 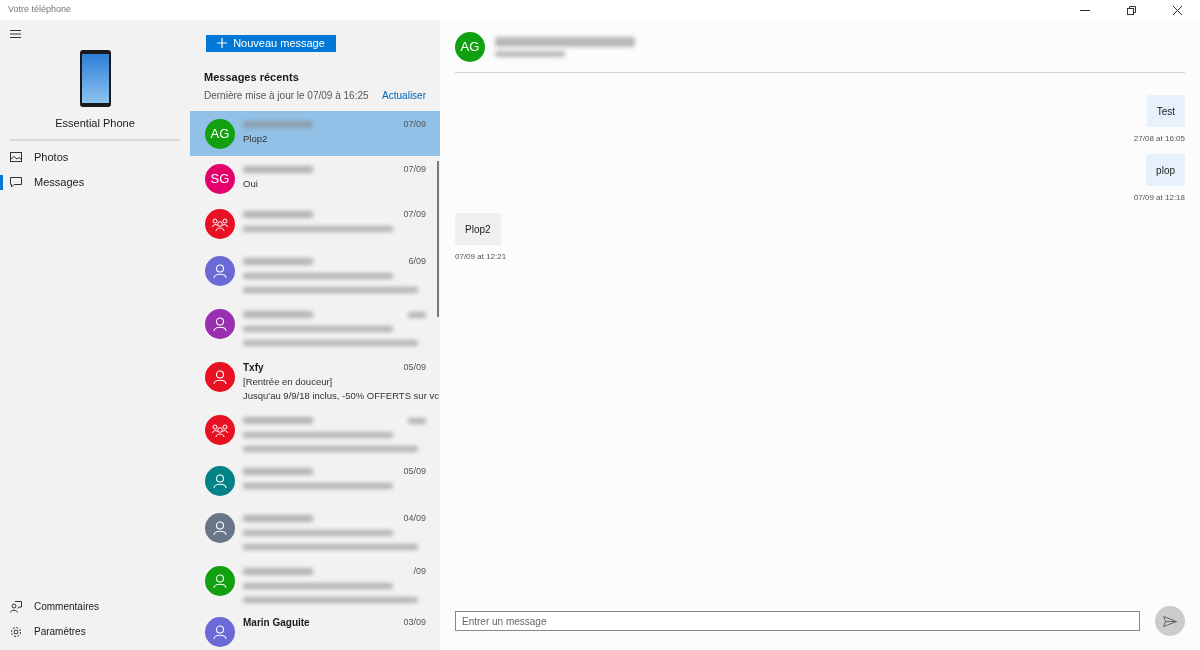 I want to click on feedback-icon, so click(x=16, y=606).